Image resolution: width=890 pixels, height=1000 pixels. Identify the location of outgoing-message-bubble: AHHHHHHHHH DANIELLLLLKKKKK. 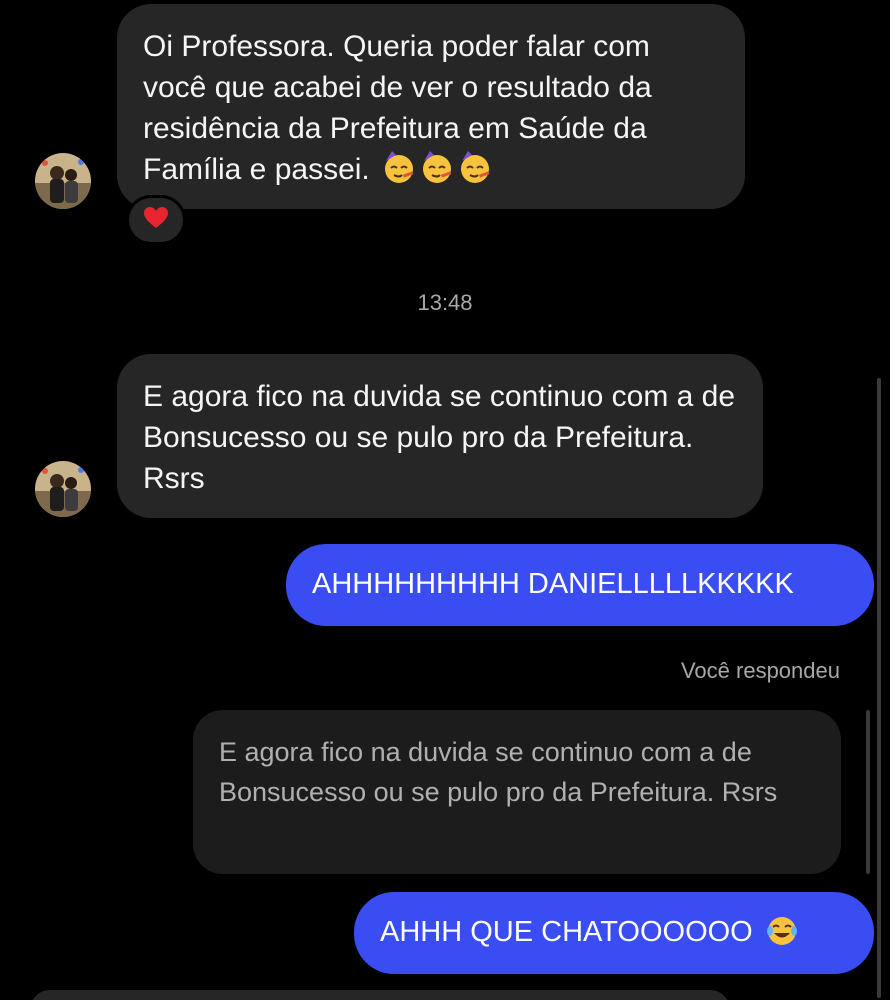
(580, 585).